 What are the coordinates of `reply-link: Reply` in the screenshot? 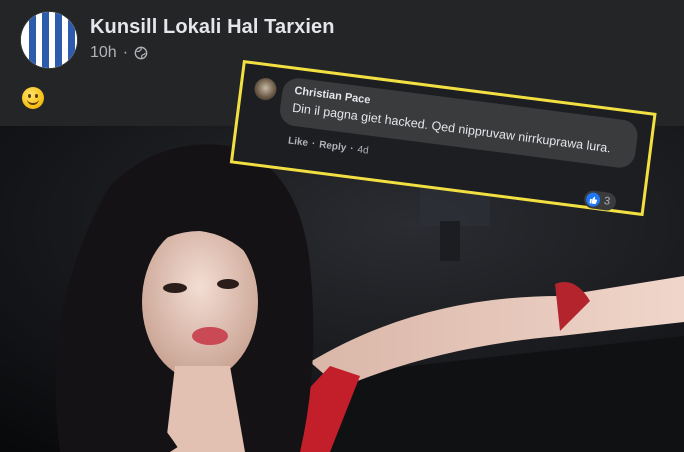 It's located at (332, 146).